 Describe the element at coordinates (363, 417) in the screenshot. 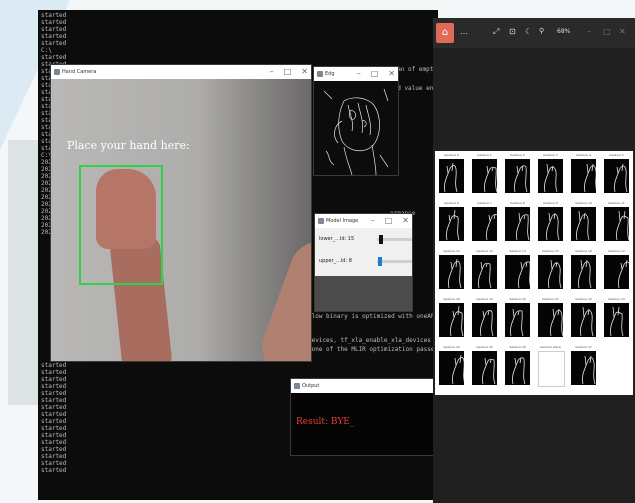

I see `output-window: Output Result: BYE_` at that location.